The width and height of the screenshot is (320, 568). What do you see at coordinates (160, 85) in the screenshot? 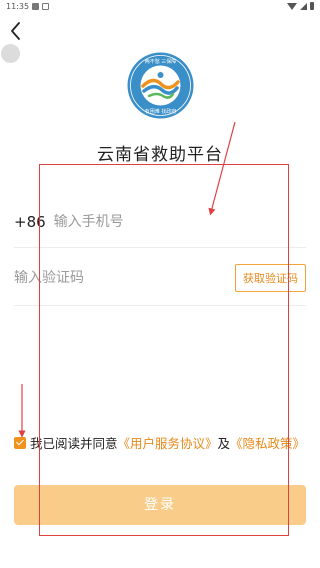
I see `app-logo: 两不愁 三保障 有困难 找政府` at bounding box center [160, 85].